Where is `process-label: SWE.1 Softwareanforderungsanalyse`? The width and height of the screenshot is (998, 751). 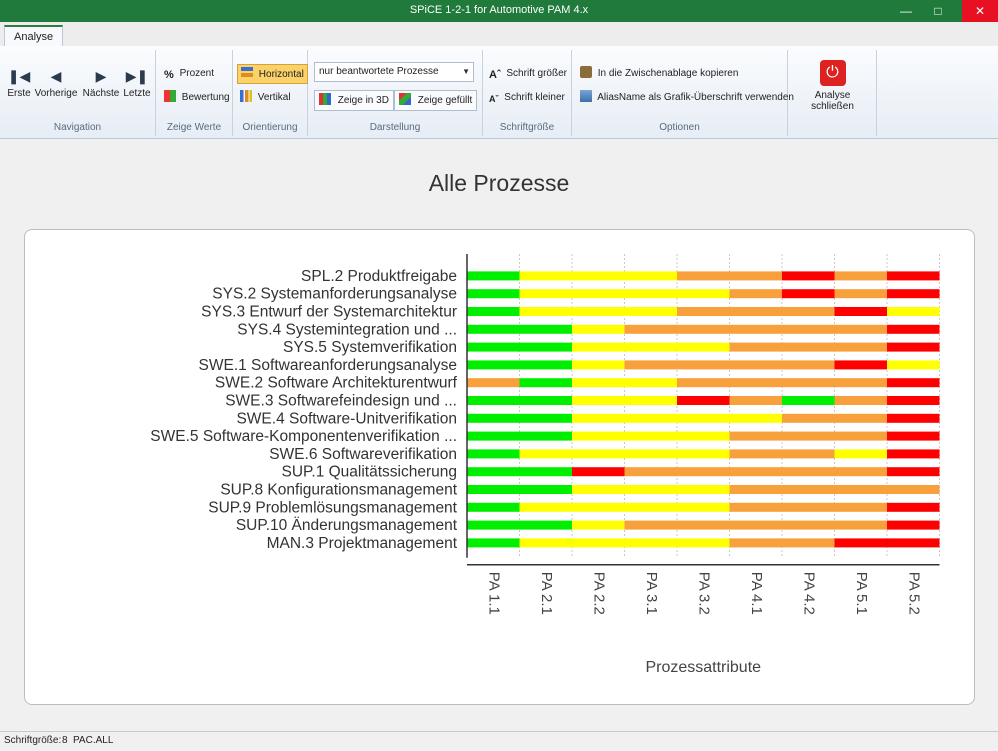
process-label: SWE.1 Softwareanforderungsanalyse is located at coordinates (328, 365).